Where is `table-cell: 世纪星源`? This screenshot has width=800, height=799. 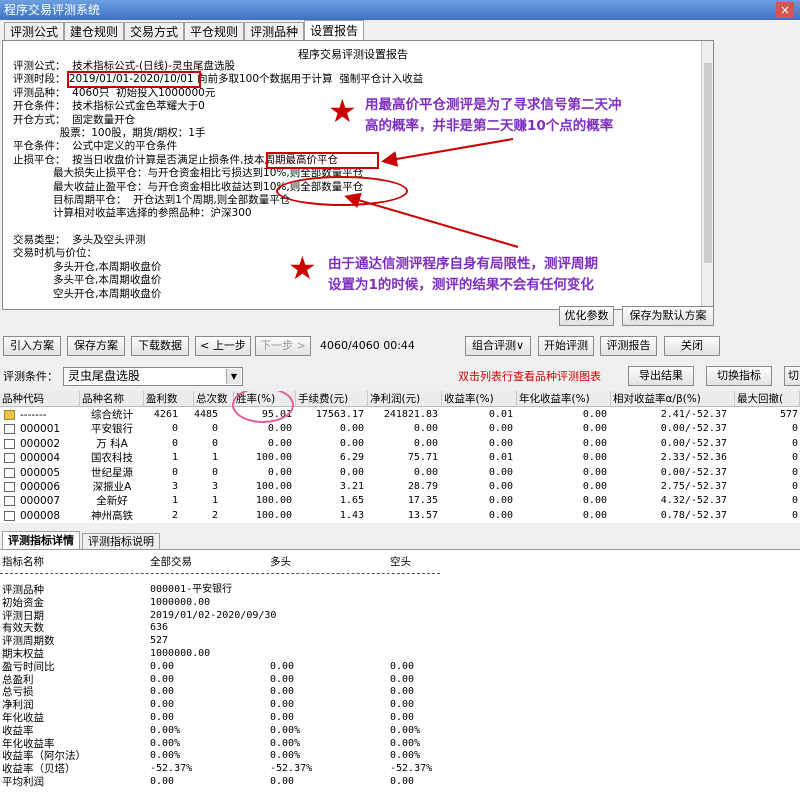 table-cell: 世纪星源 is located at coordinates (112, 472).